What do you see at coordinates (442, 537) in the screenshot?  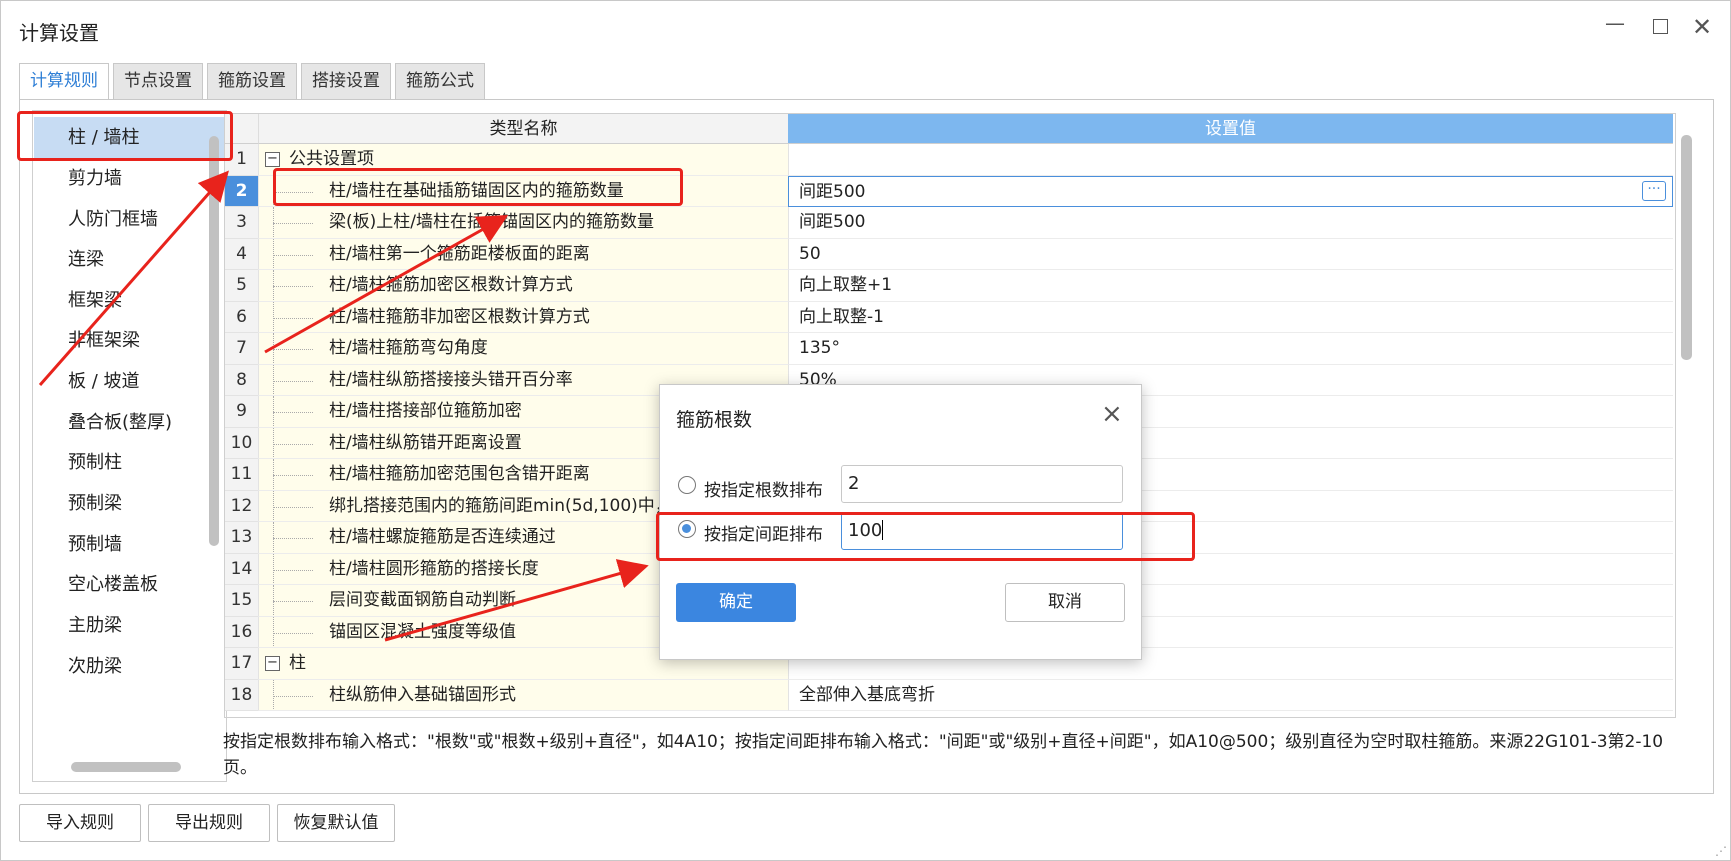 I see `name-text: 柱/墙柱螺旋箍筋是否连续通过` at bounding box center [442, 537].